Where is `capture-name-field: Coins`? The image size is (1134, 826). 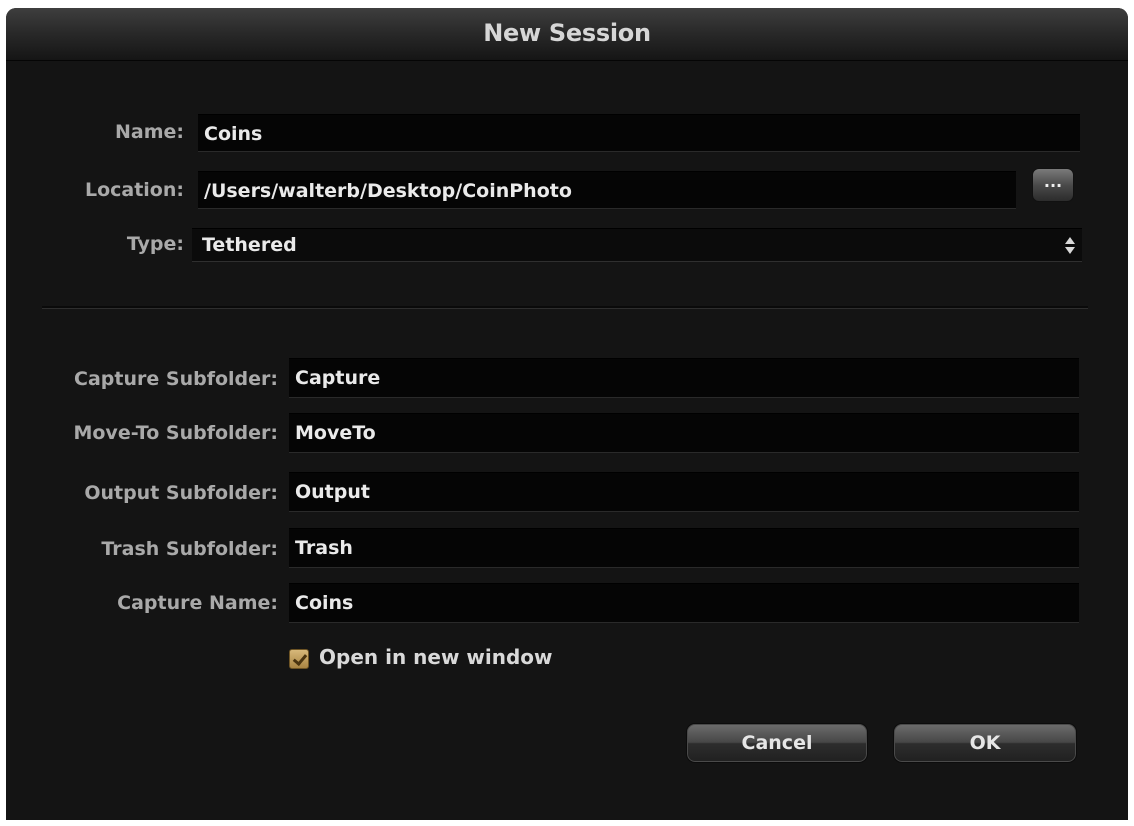
capture-name-field: Coins is located at coordinates (684, 603).